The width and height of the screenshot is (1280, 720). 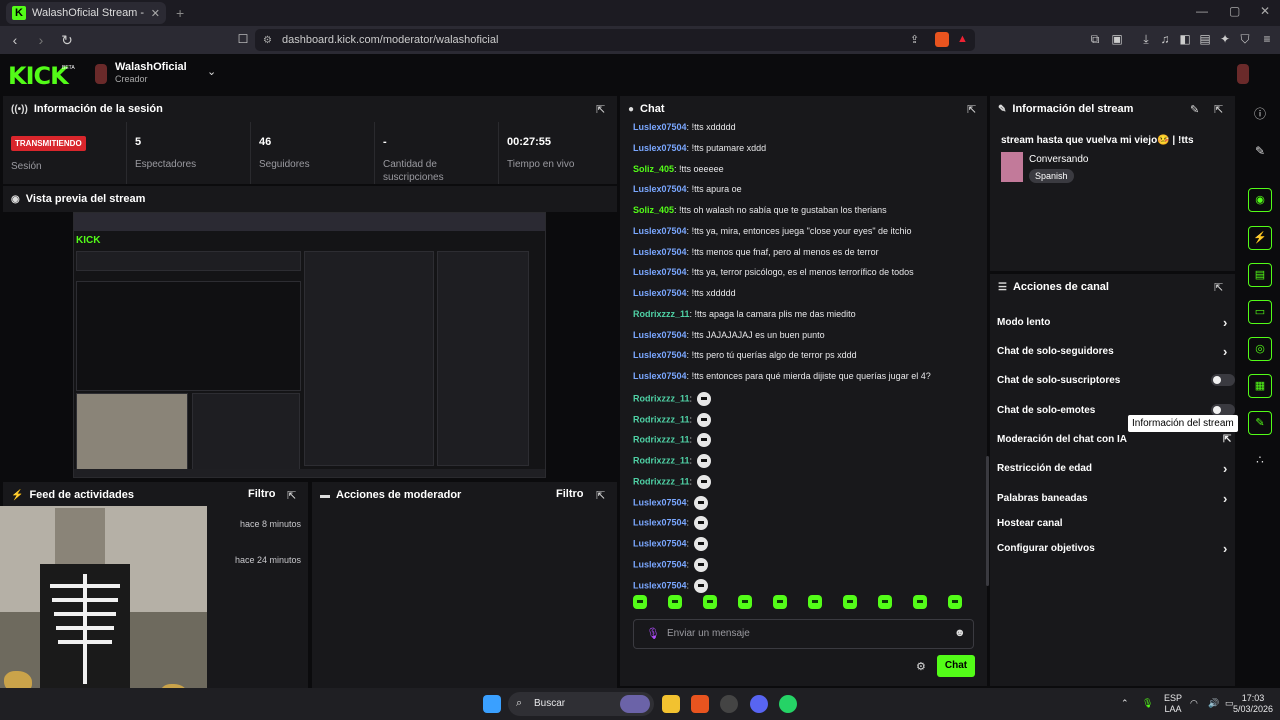 I want to click on tray-chevron-icon: ⌃, so click(x=1125, y=703).